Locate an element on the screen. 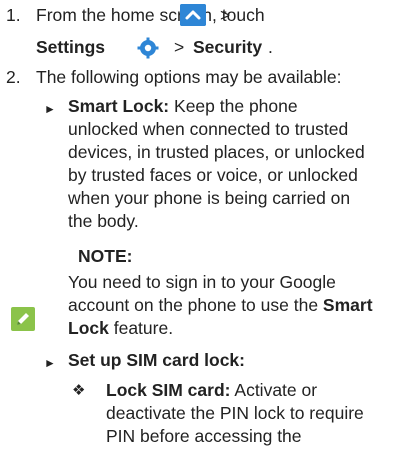 Image resolution: width=410 pixels, height=453 pixels. lock-sim-line: PIN before accessing the is located at coordinates (204, 436).